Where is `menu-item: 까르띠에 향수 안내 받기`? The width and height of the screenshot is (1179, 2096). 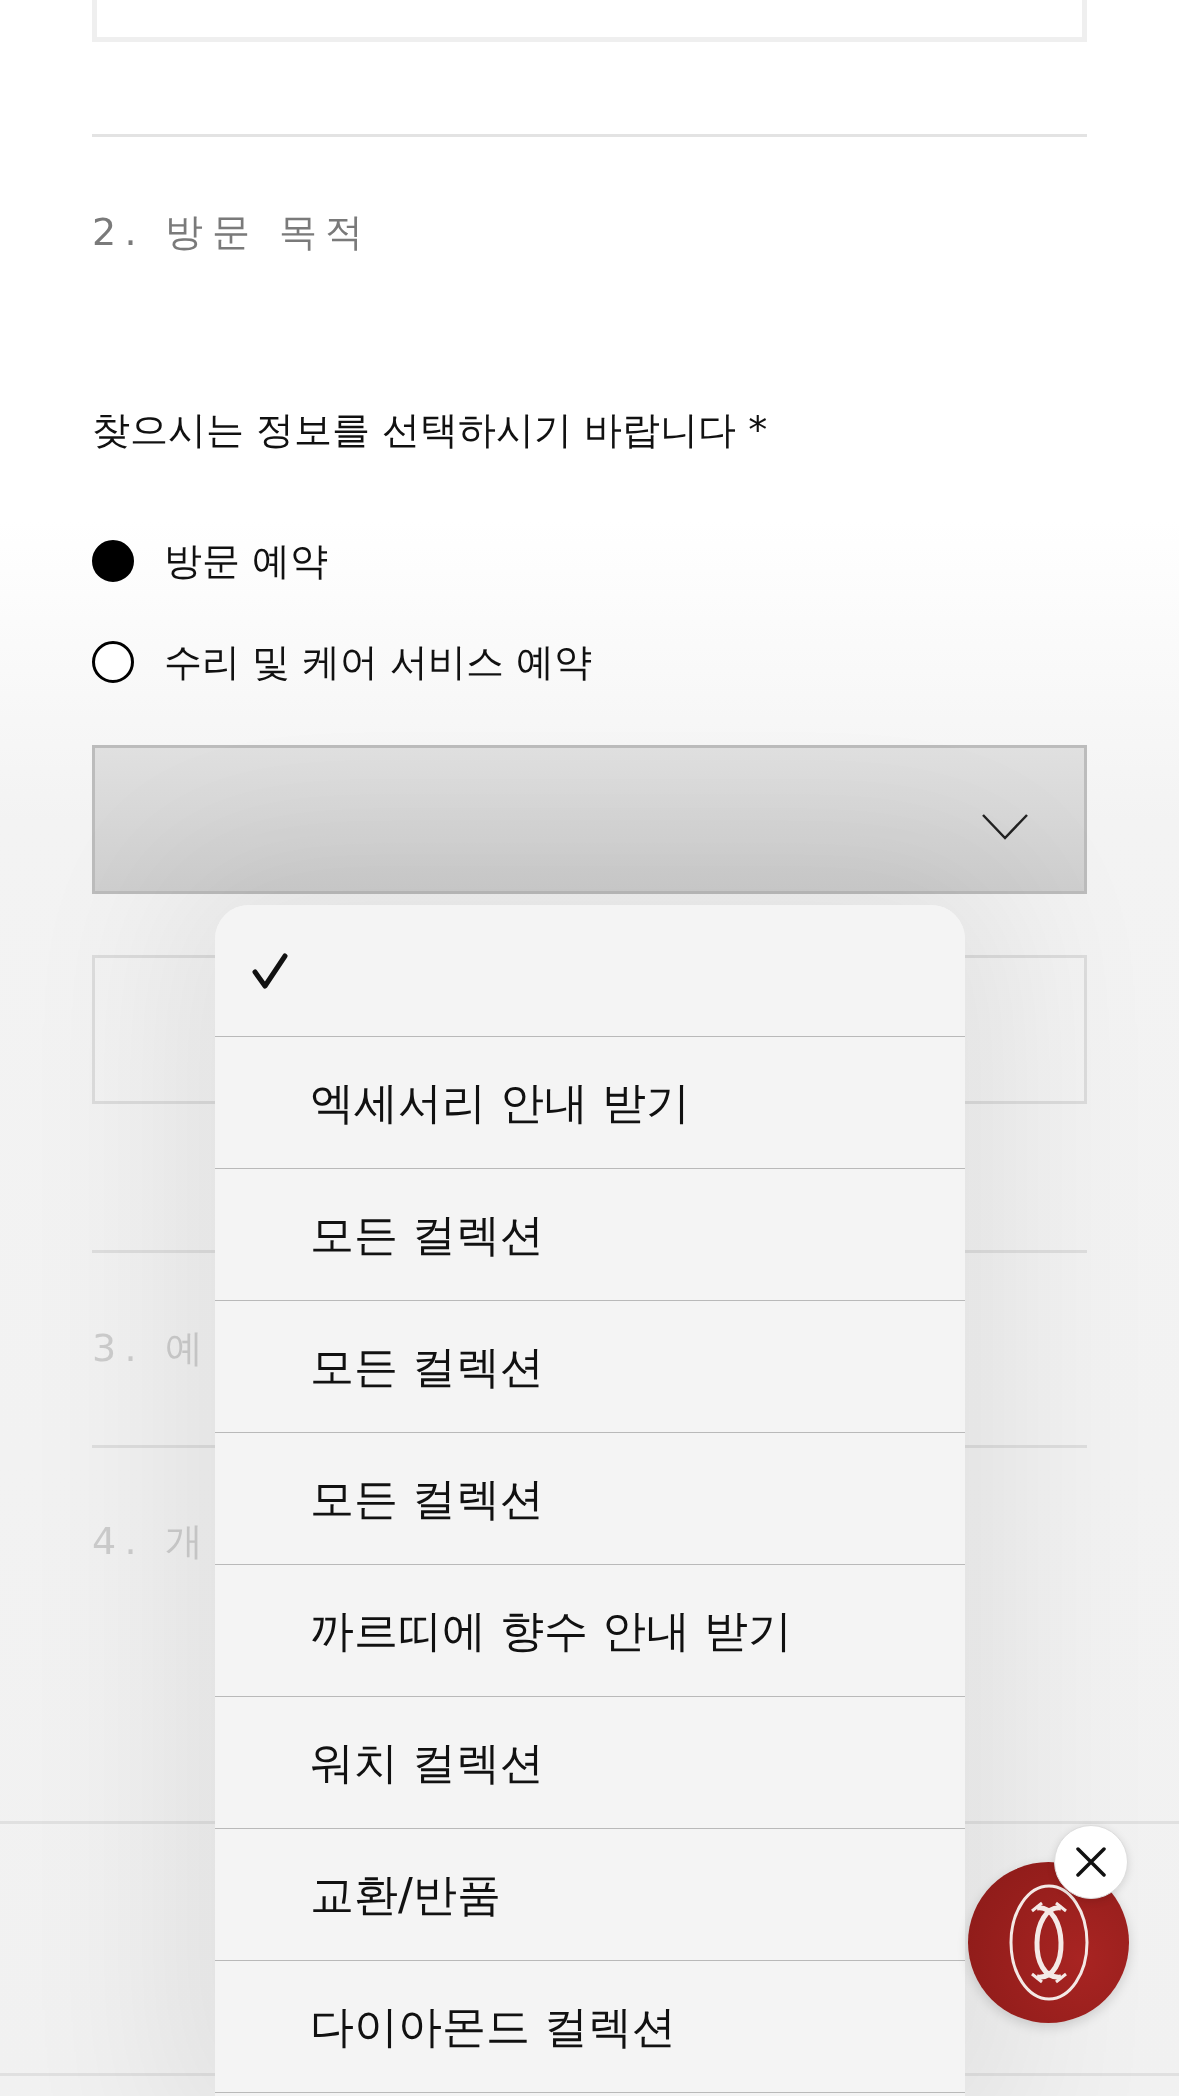
menu-item: 까르띠에 향수 안내 받기 is located at coordinates (590, 1630).